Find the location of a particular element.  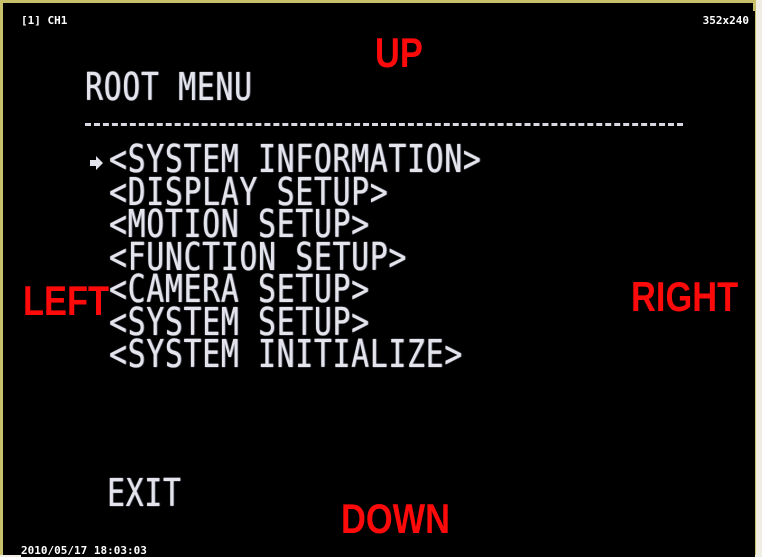

right-arrow-cursor-icon is located at coordinates (96, 163).